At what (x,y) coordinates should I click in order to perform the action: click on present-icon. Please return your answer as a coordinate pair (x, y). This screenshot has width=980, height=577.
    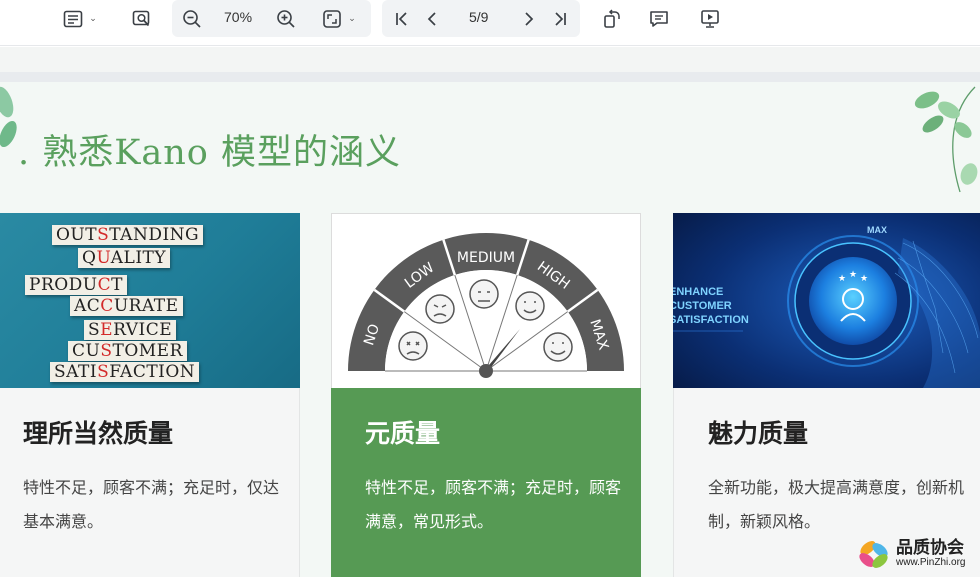
    Looking at the image, I should click on (710, 19).